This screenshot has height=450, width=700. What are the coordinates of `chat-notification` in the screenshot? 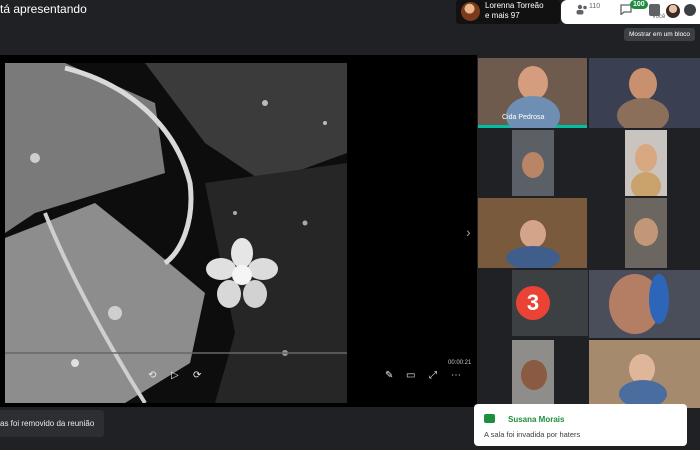 It's located at (580, 425).